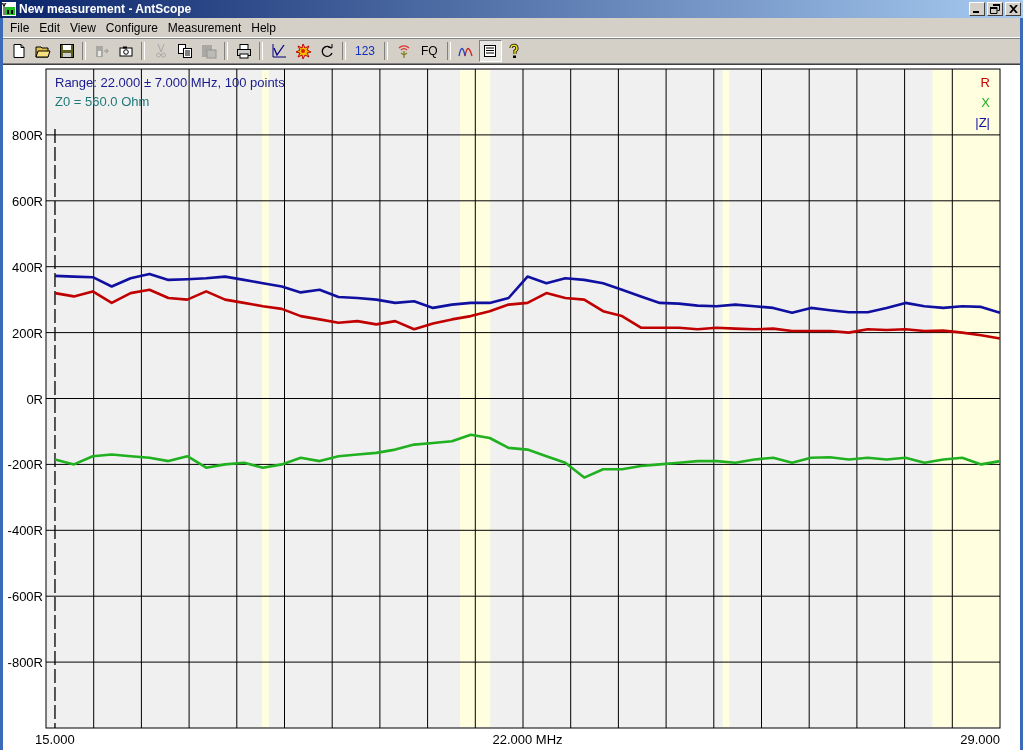 This screenshot has width=1023, height=750. What do you see at coordinates (204, 27) in the screenshot?
I see `menu-item: Measurement` at bounding box center [204, 27].